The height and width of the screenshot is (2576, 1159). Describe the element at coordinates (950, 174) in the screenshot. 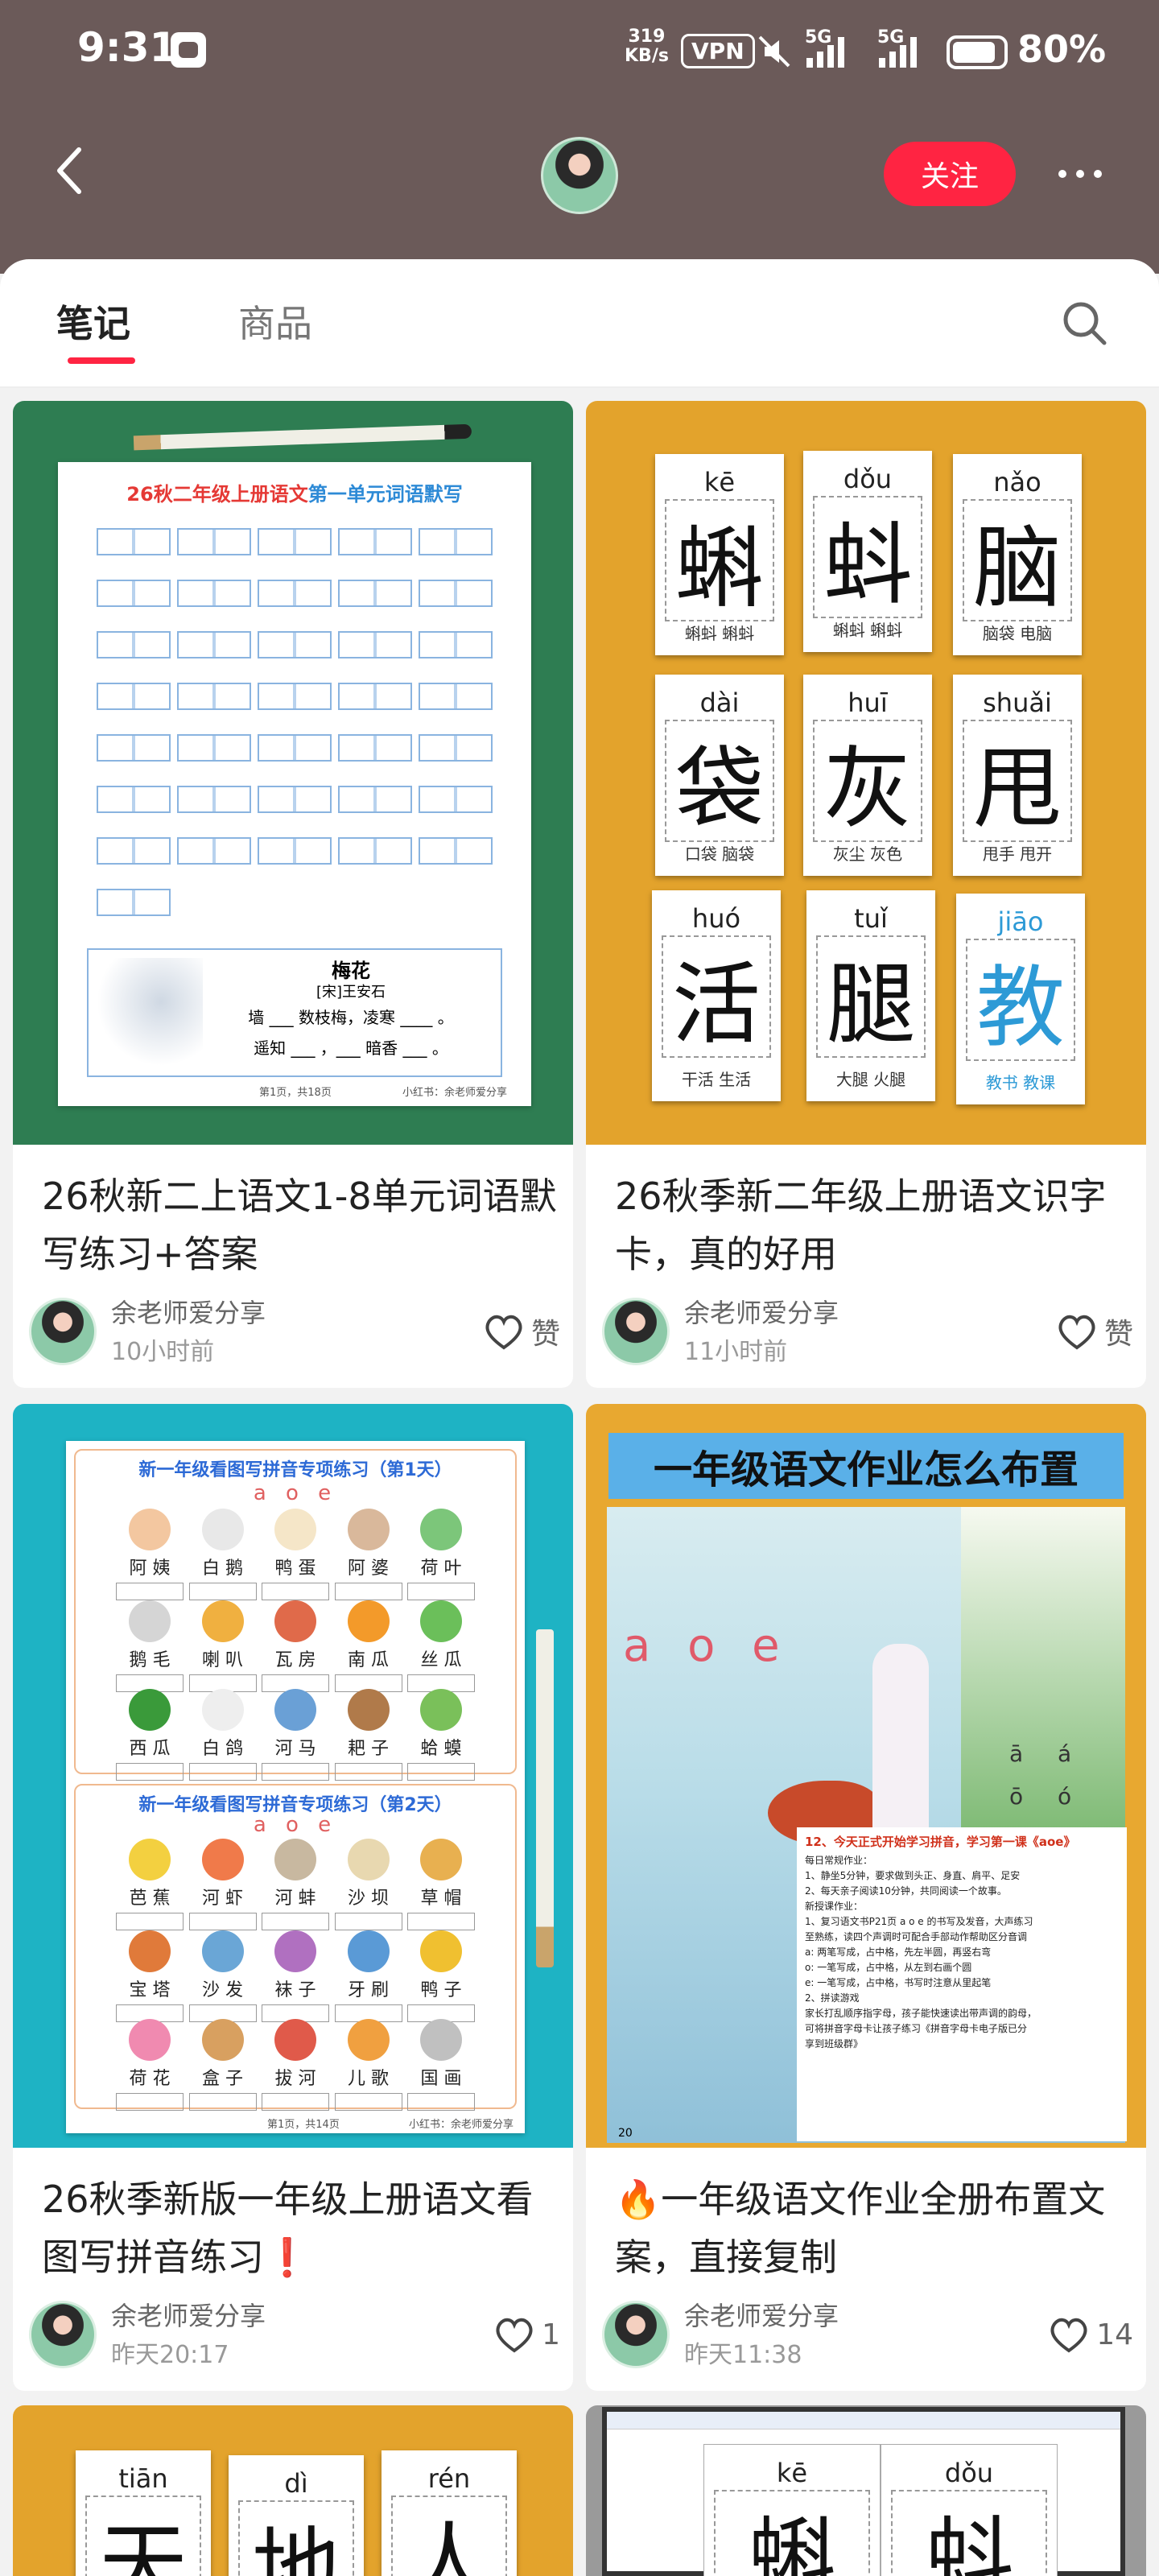

I see `follow-button: 关注` at that location.